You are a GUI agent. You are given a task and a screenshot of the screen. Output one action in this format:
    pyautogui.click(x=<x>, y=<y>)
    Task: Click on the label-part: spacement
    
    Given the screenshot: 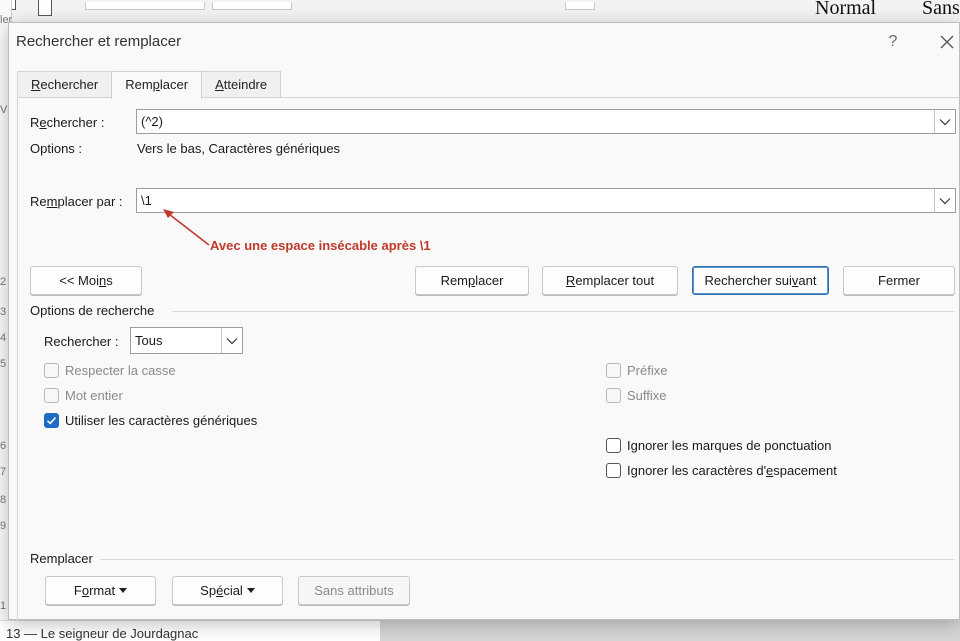 What is the action you would take?
    pyautogui.click(x=805, y=470)
    